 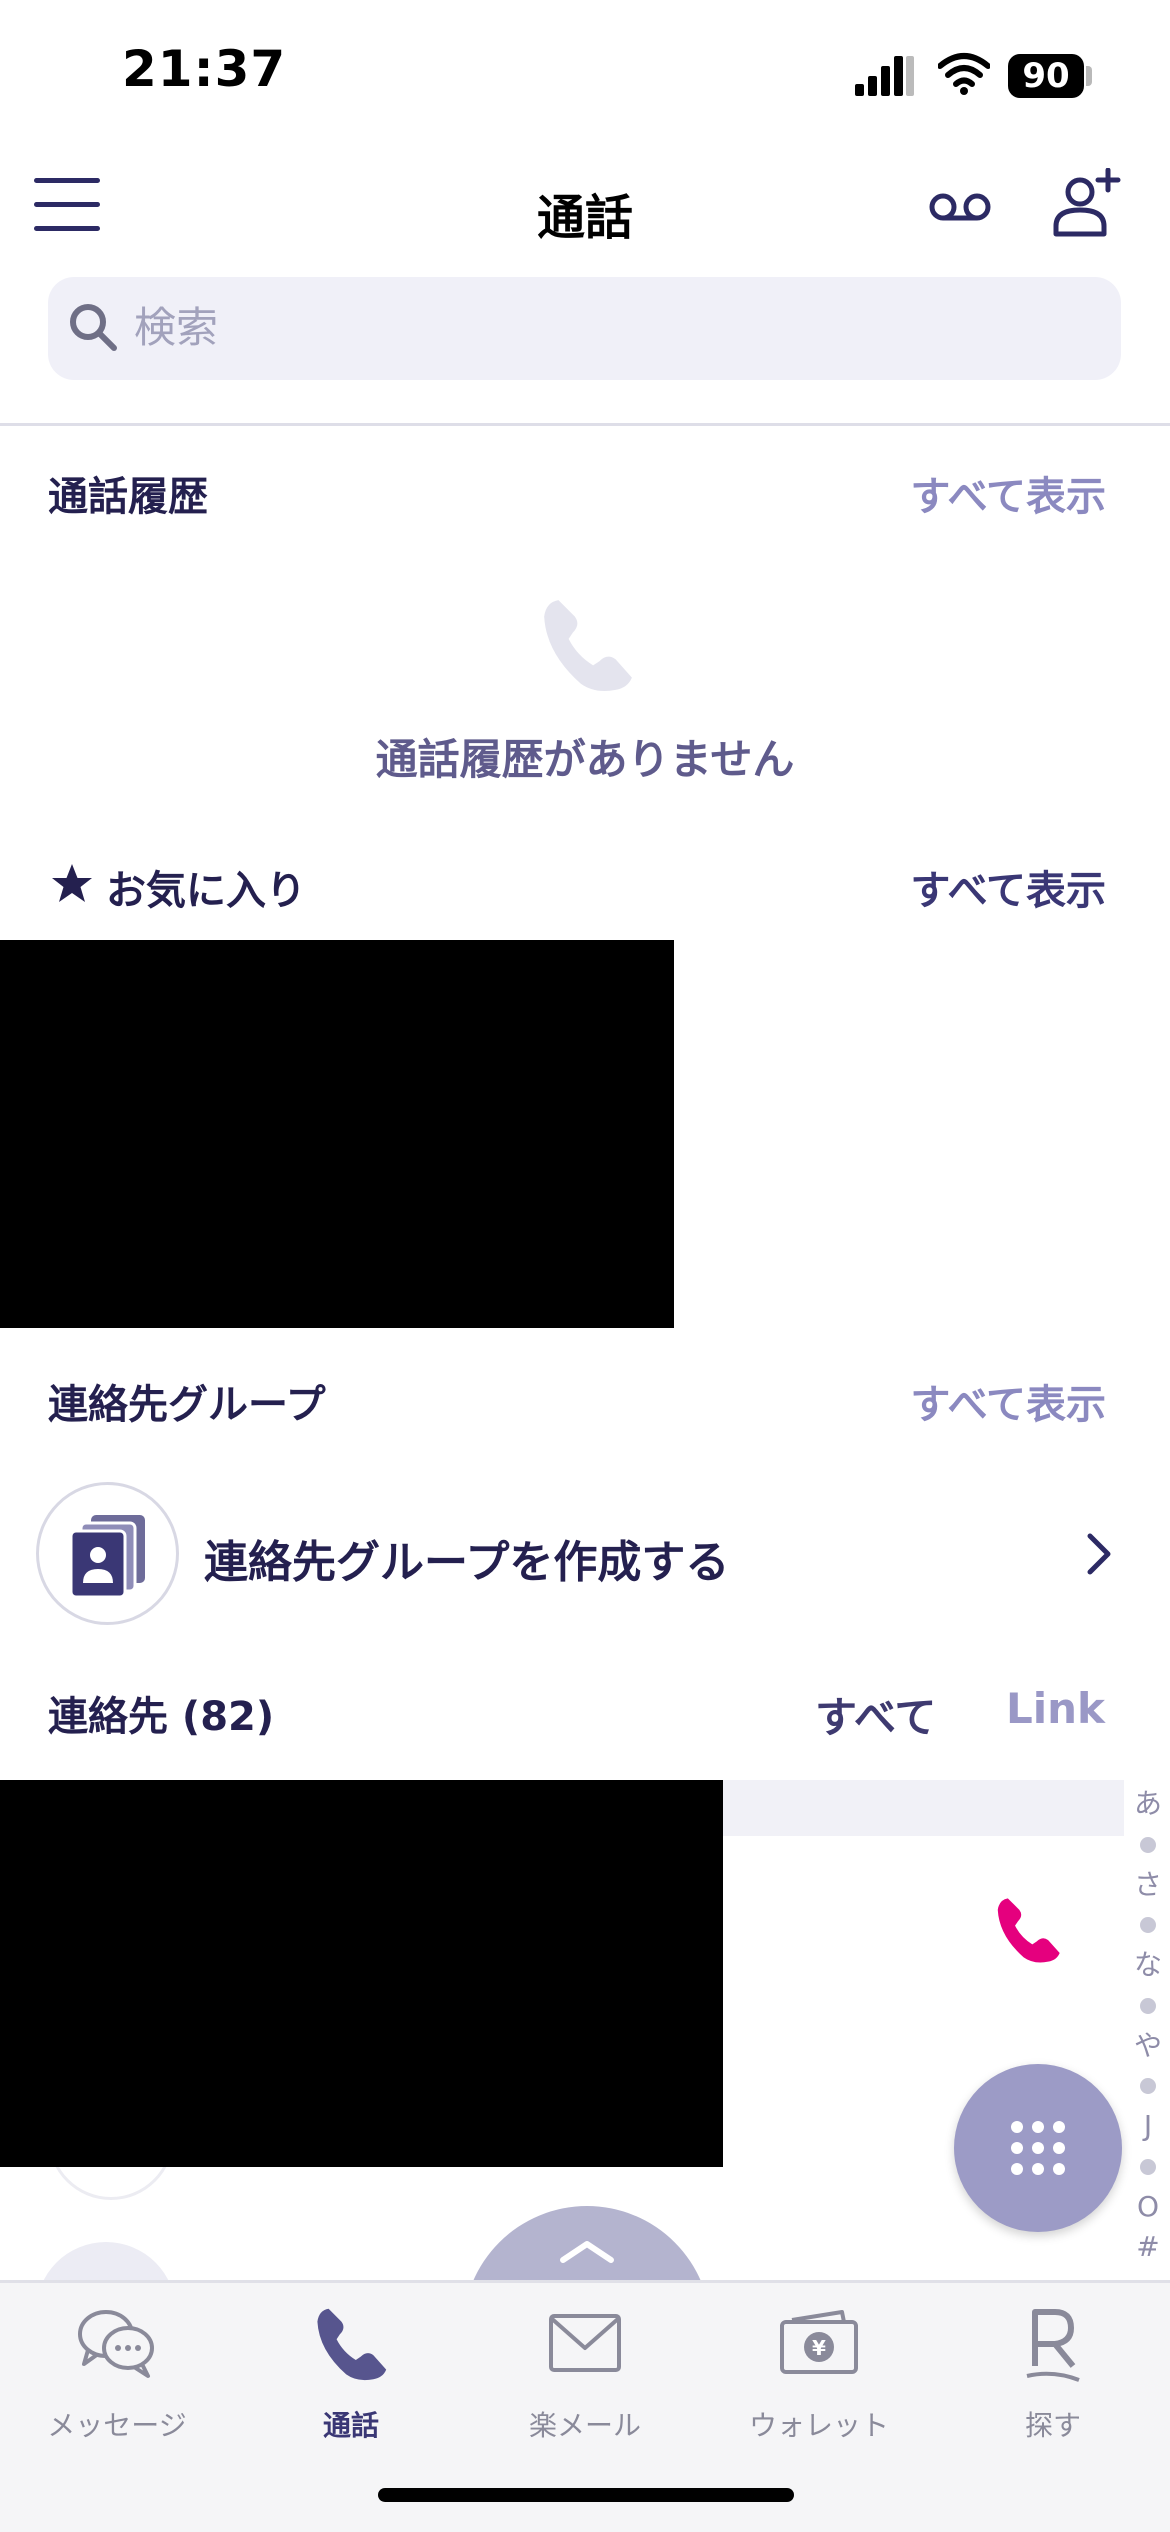 What do you see at coordinates (1148, 2126) in the screenshot?
I see `index-letter: J` at bounding box center [1148, 2126].